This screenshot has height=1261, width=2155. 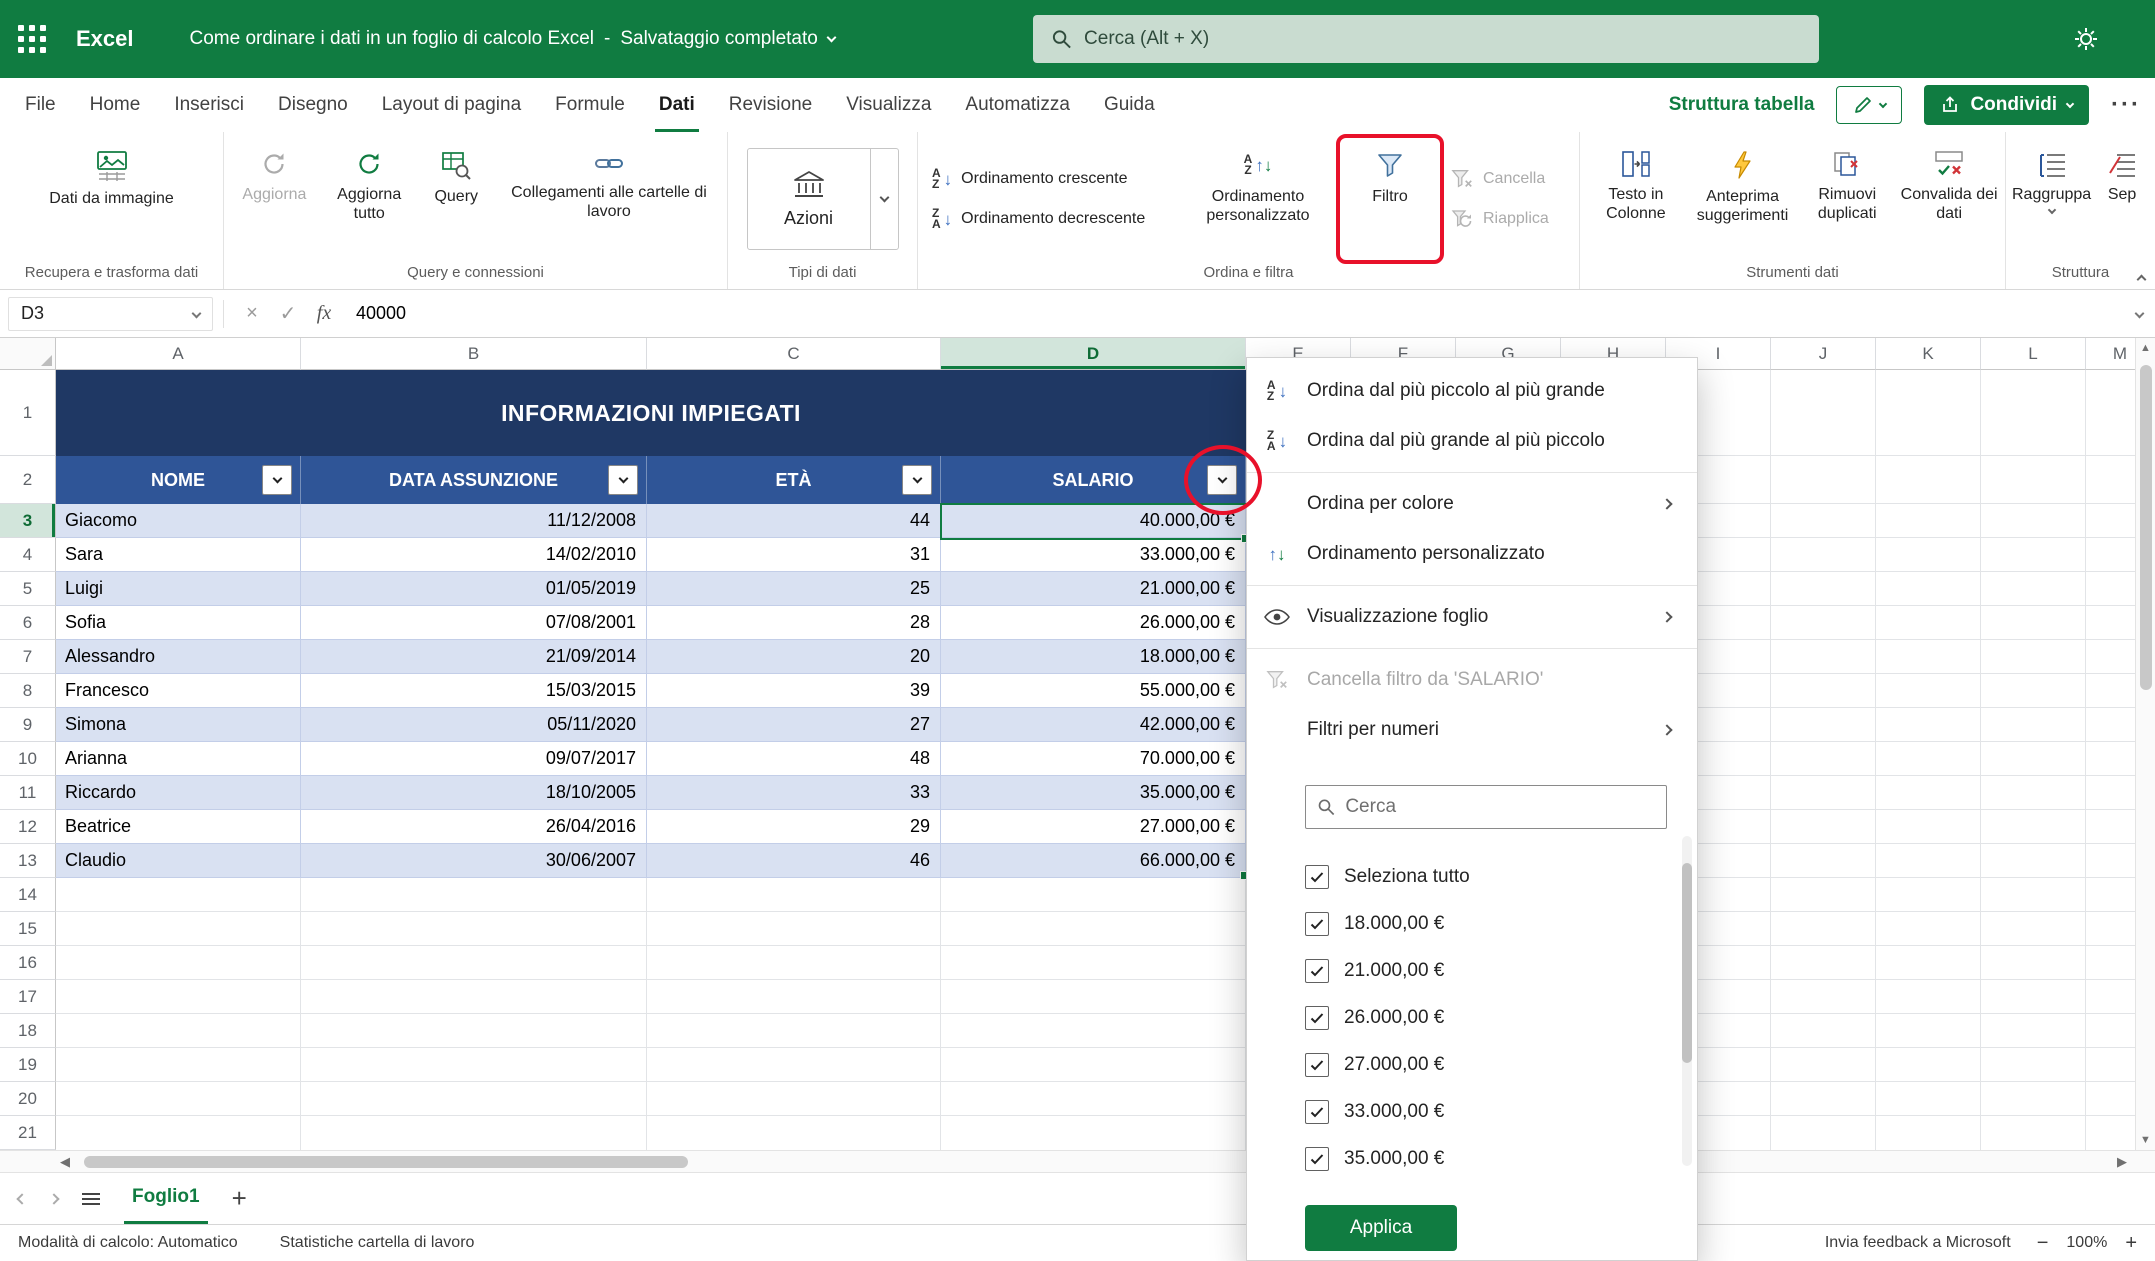 I want to click on send-feedback-link: Invia feedback a Microsoft, so click(x=1918, y=1243).